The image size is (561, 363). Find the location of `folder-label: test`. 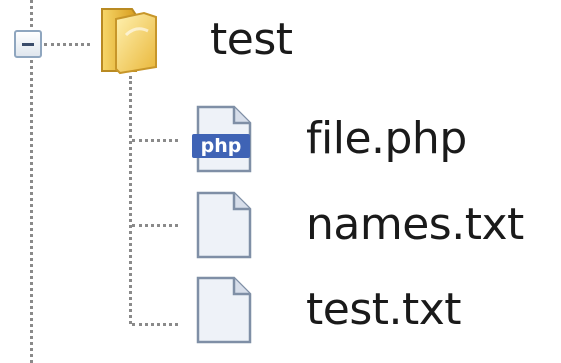

folder-label: test is located at coordinates (251, 39).